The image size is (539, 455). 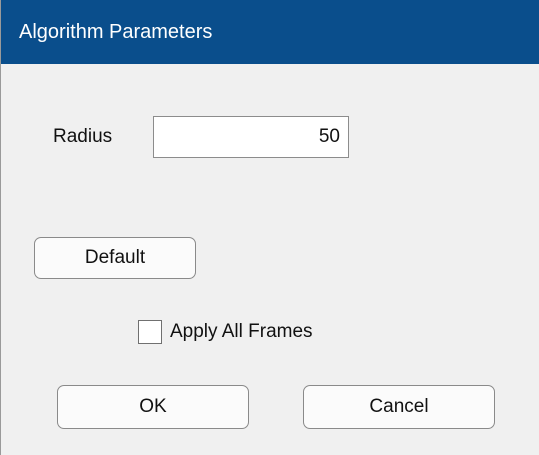 What do you see at coordinates (251, 137) in the screenshot?
I see `radius-input` at bounding box center [251, 137].